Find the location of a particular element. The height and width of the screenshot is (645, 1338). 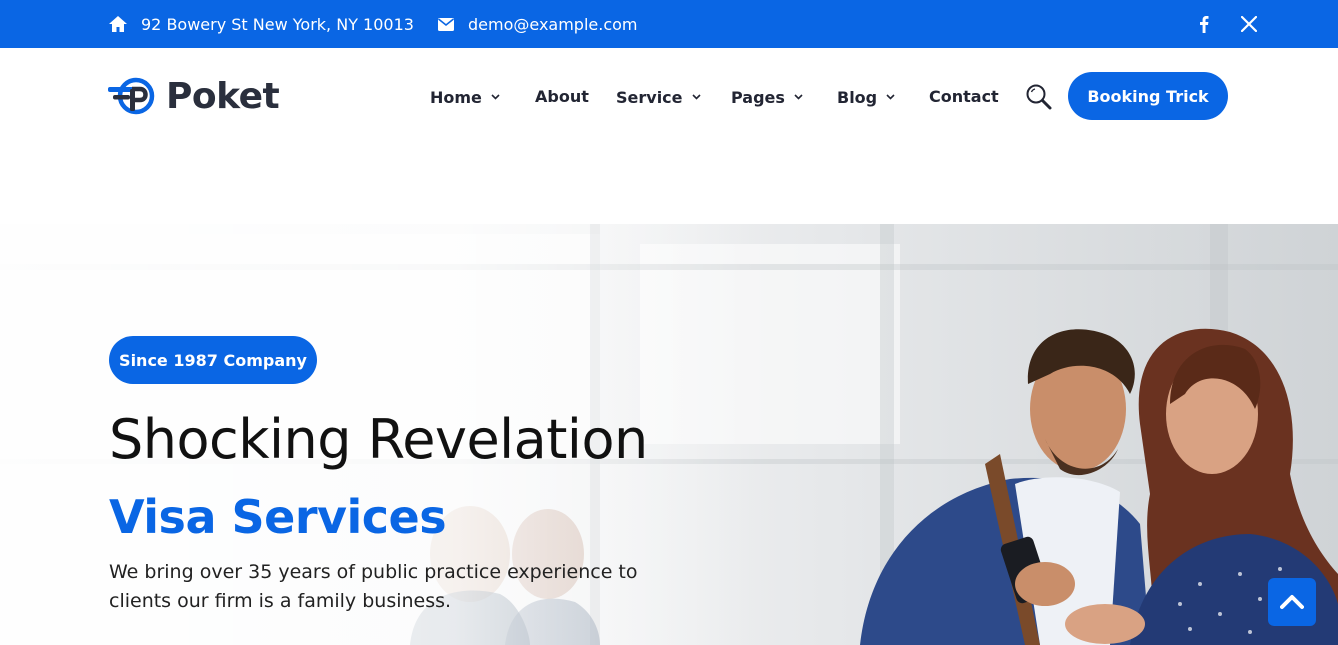

nav-label: Home is located at coordinates (456, 97).